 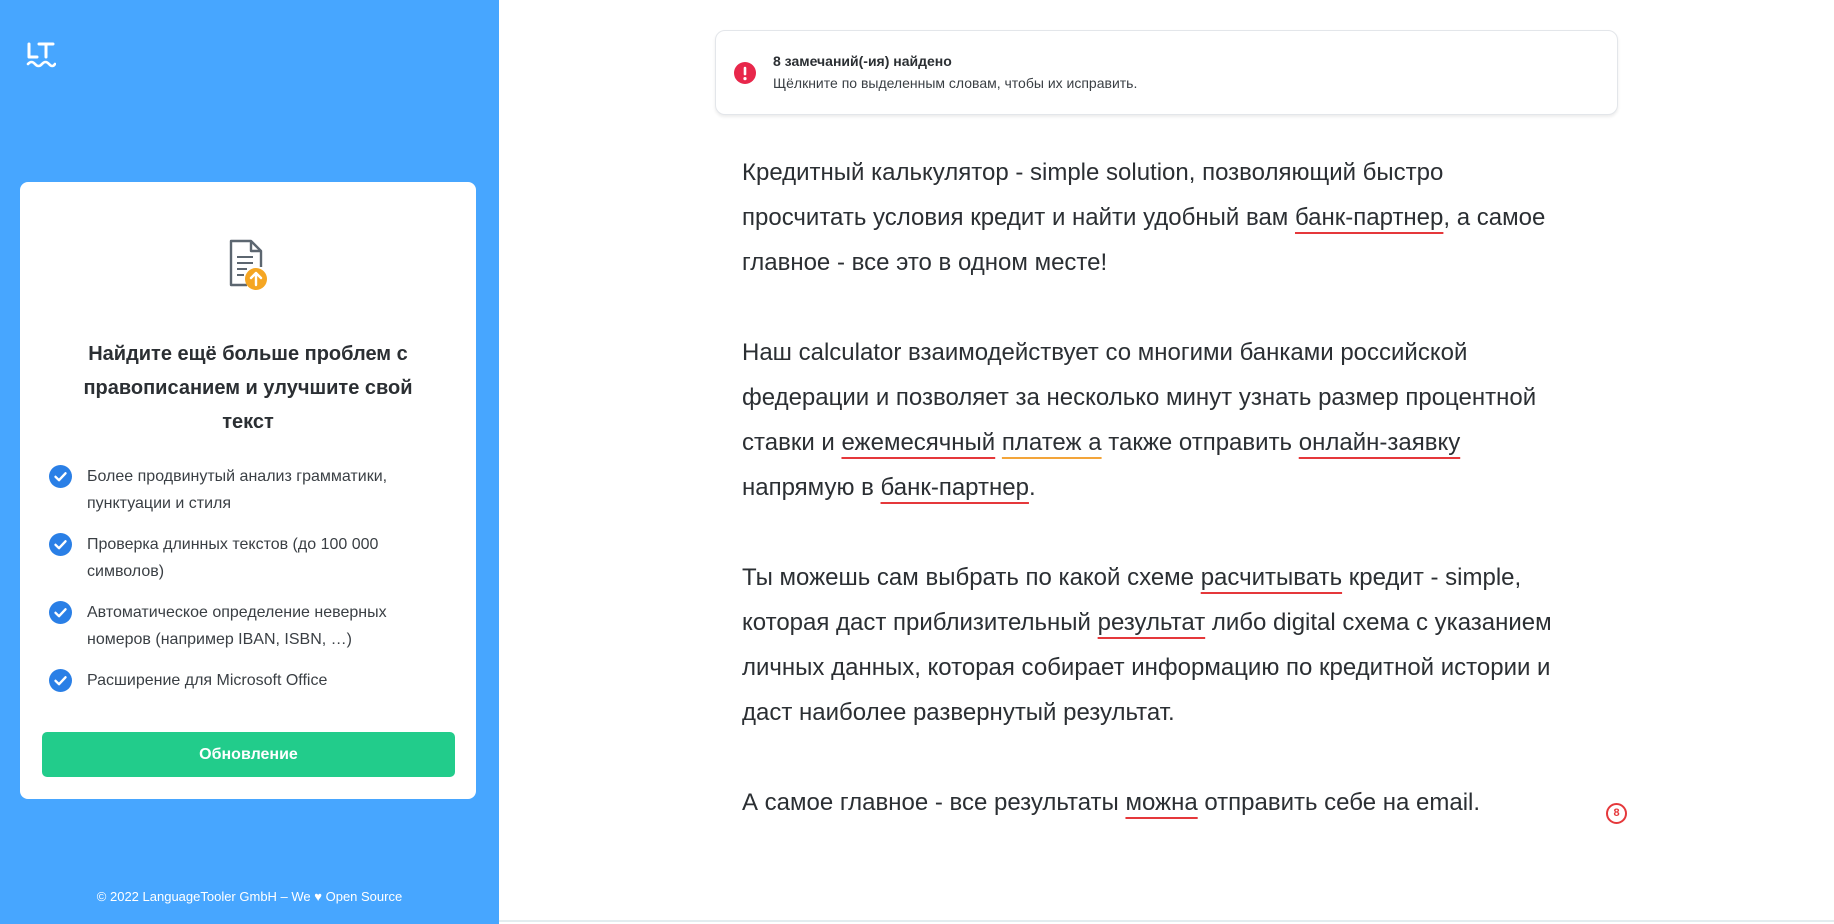 I want to click on text-segment: также отправить, so click(x=1200, y=442).